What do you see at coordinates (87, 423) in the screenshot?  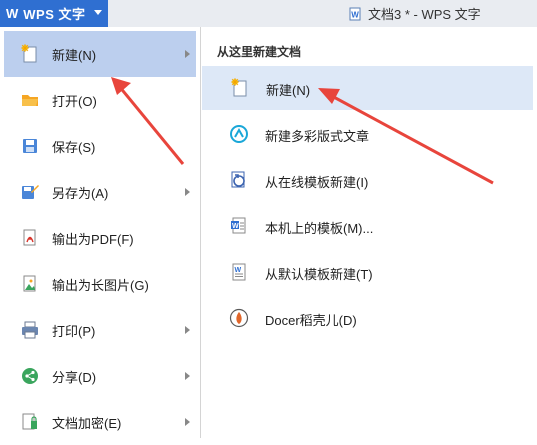 I see `menu-item-label: 文档加密(E)` at bounding box center [87, 423].